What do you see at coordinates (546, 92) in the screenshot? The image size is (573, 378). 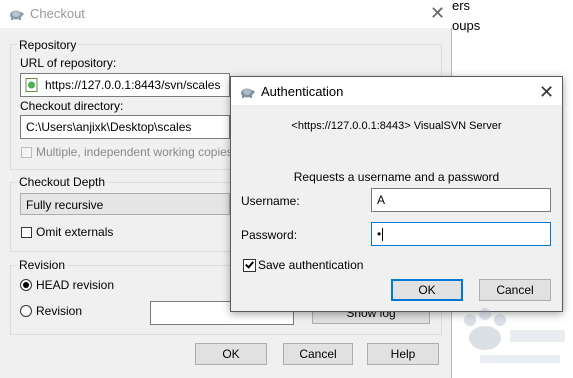 I see `auth-close-icon: ✕` at bounding box center [546, 92].